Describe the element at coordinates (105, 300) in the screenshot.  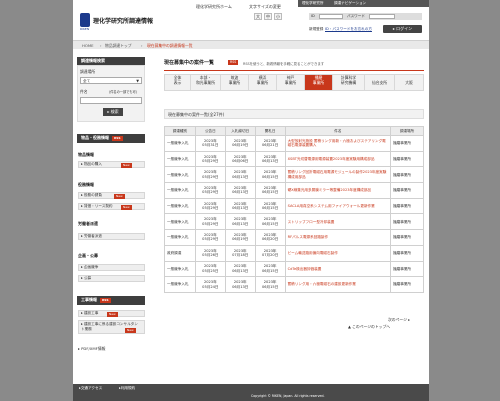
I see `works-rss-badge: RSS` at that location.